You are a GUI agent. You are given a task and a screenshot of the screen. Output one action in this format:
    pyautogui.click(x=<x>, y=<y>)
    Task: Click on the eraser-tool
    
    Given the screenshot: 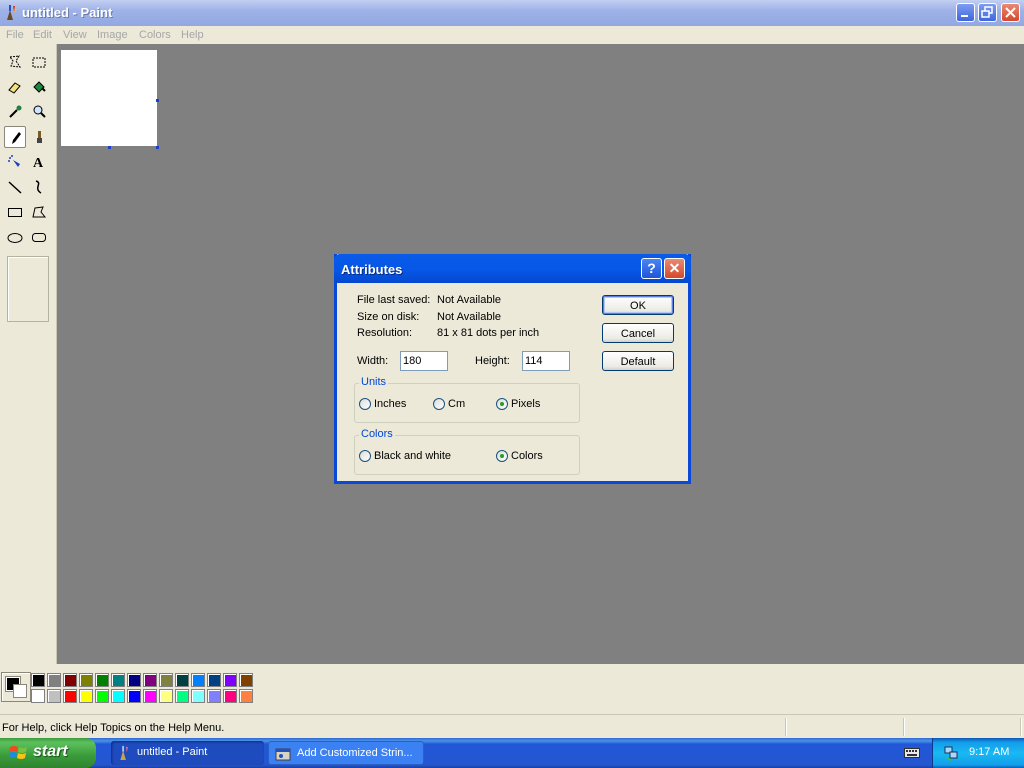 What is the action you would take?
    pyautogui.click(x=15, y=87)
    